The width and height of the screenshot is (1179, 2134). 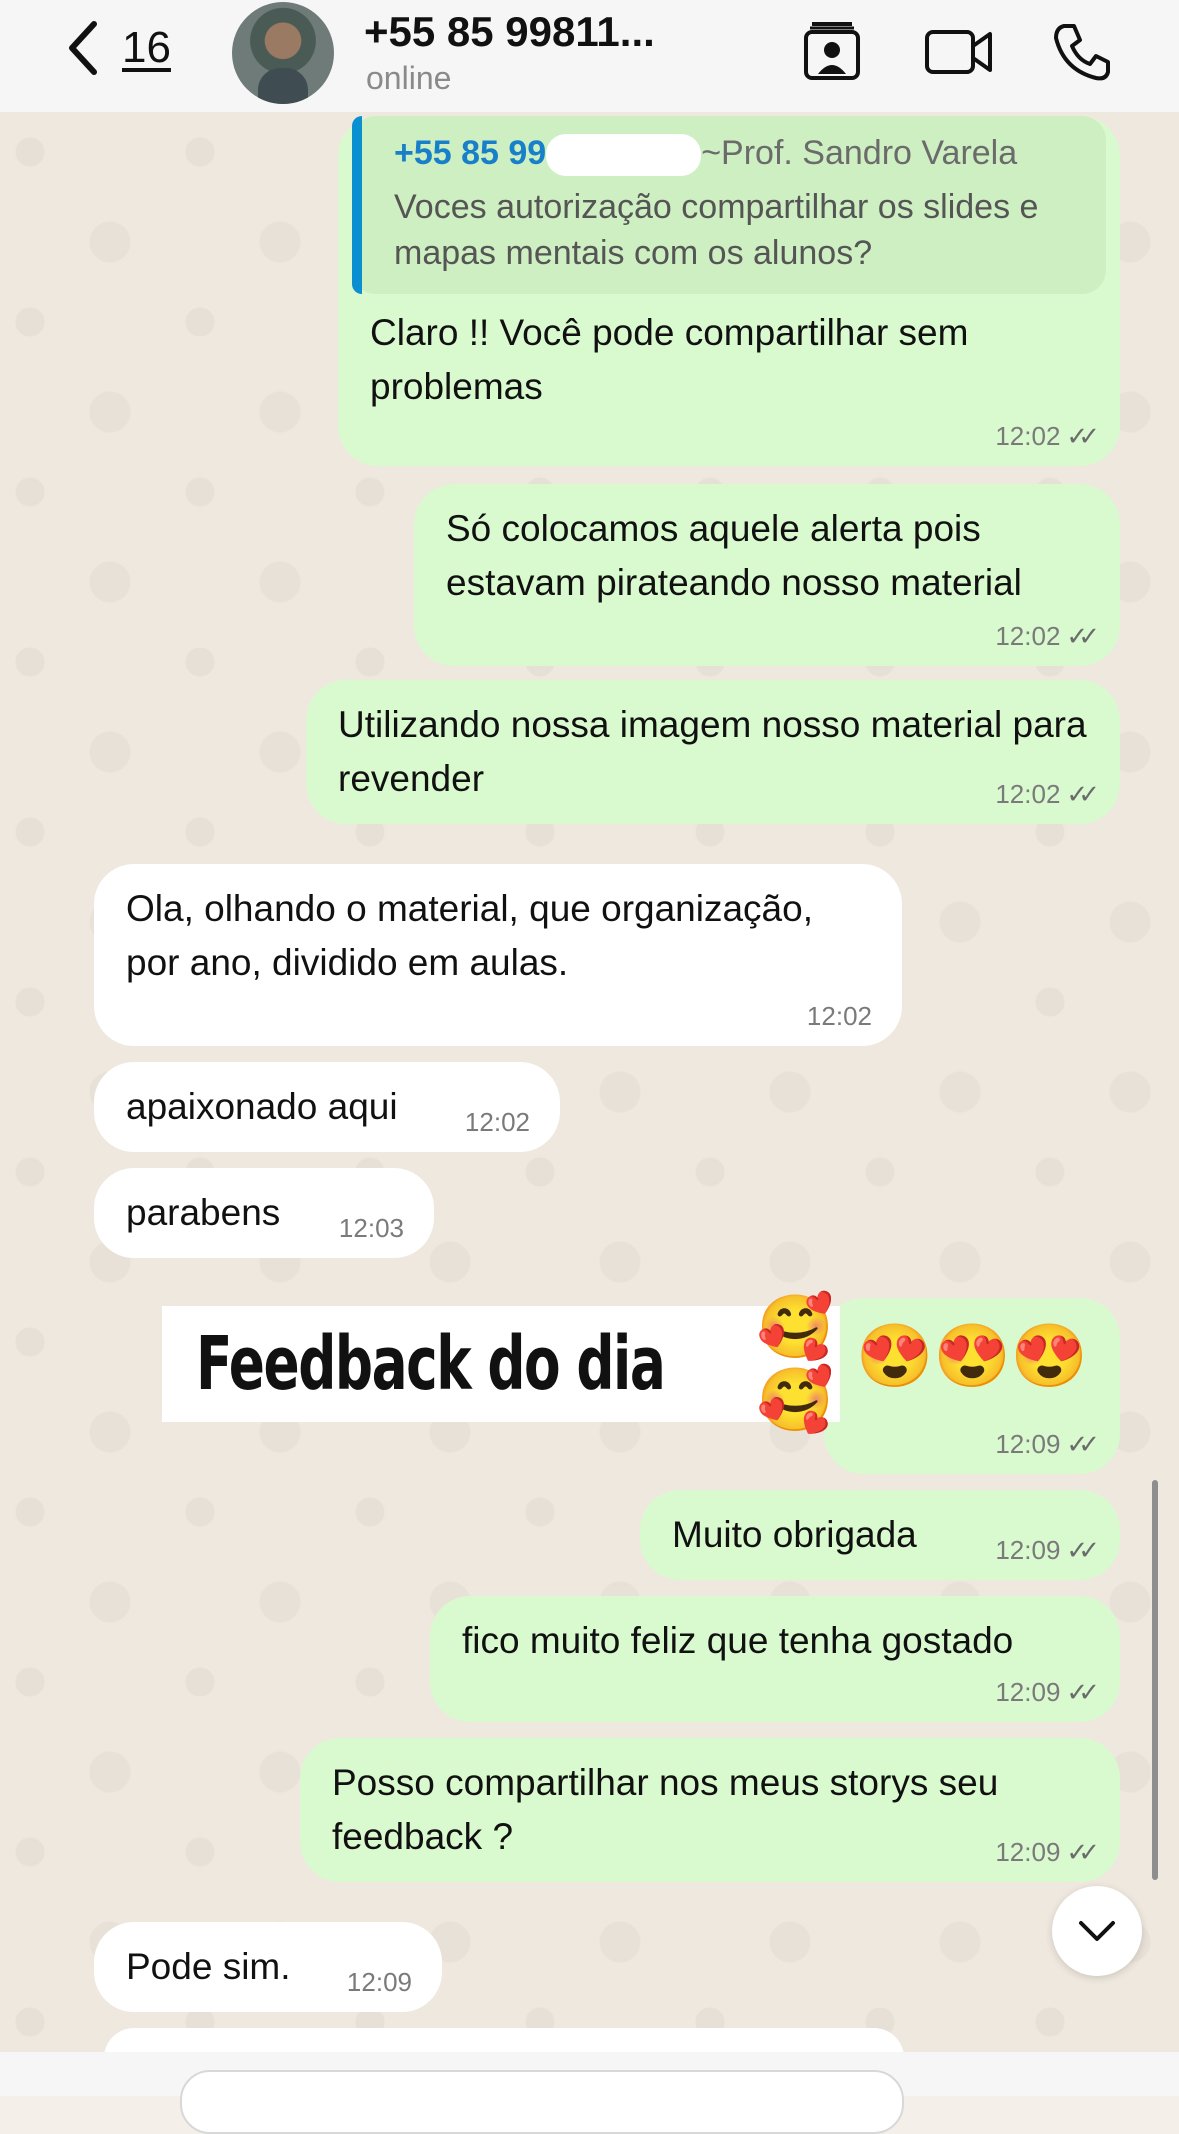 I want to click on message-bubble-outgoing: 😍😍😍 12:09 ✓✓, so click(x=972, y=1386).